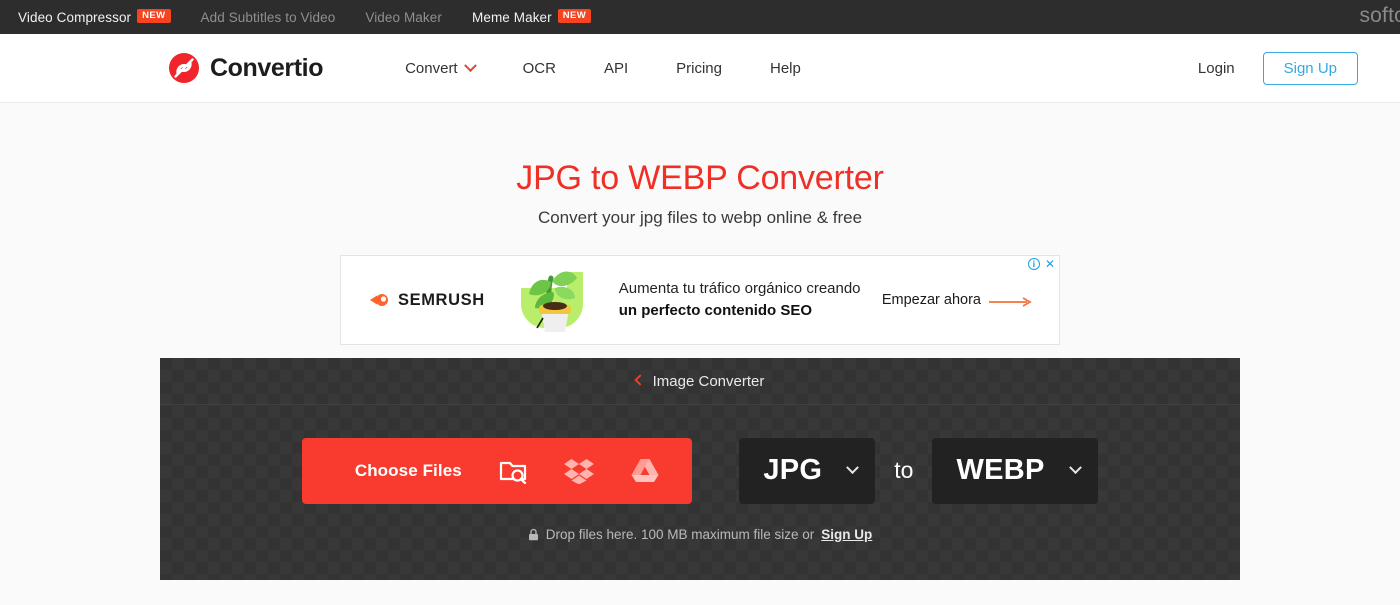 The height and width of the screenshot is (605, 1400). I want to click on main-nav: Convert OCR API Pricing Help, so click(603, 67).